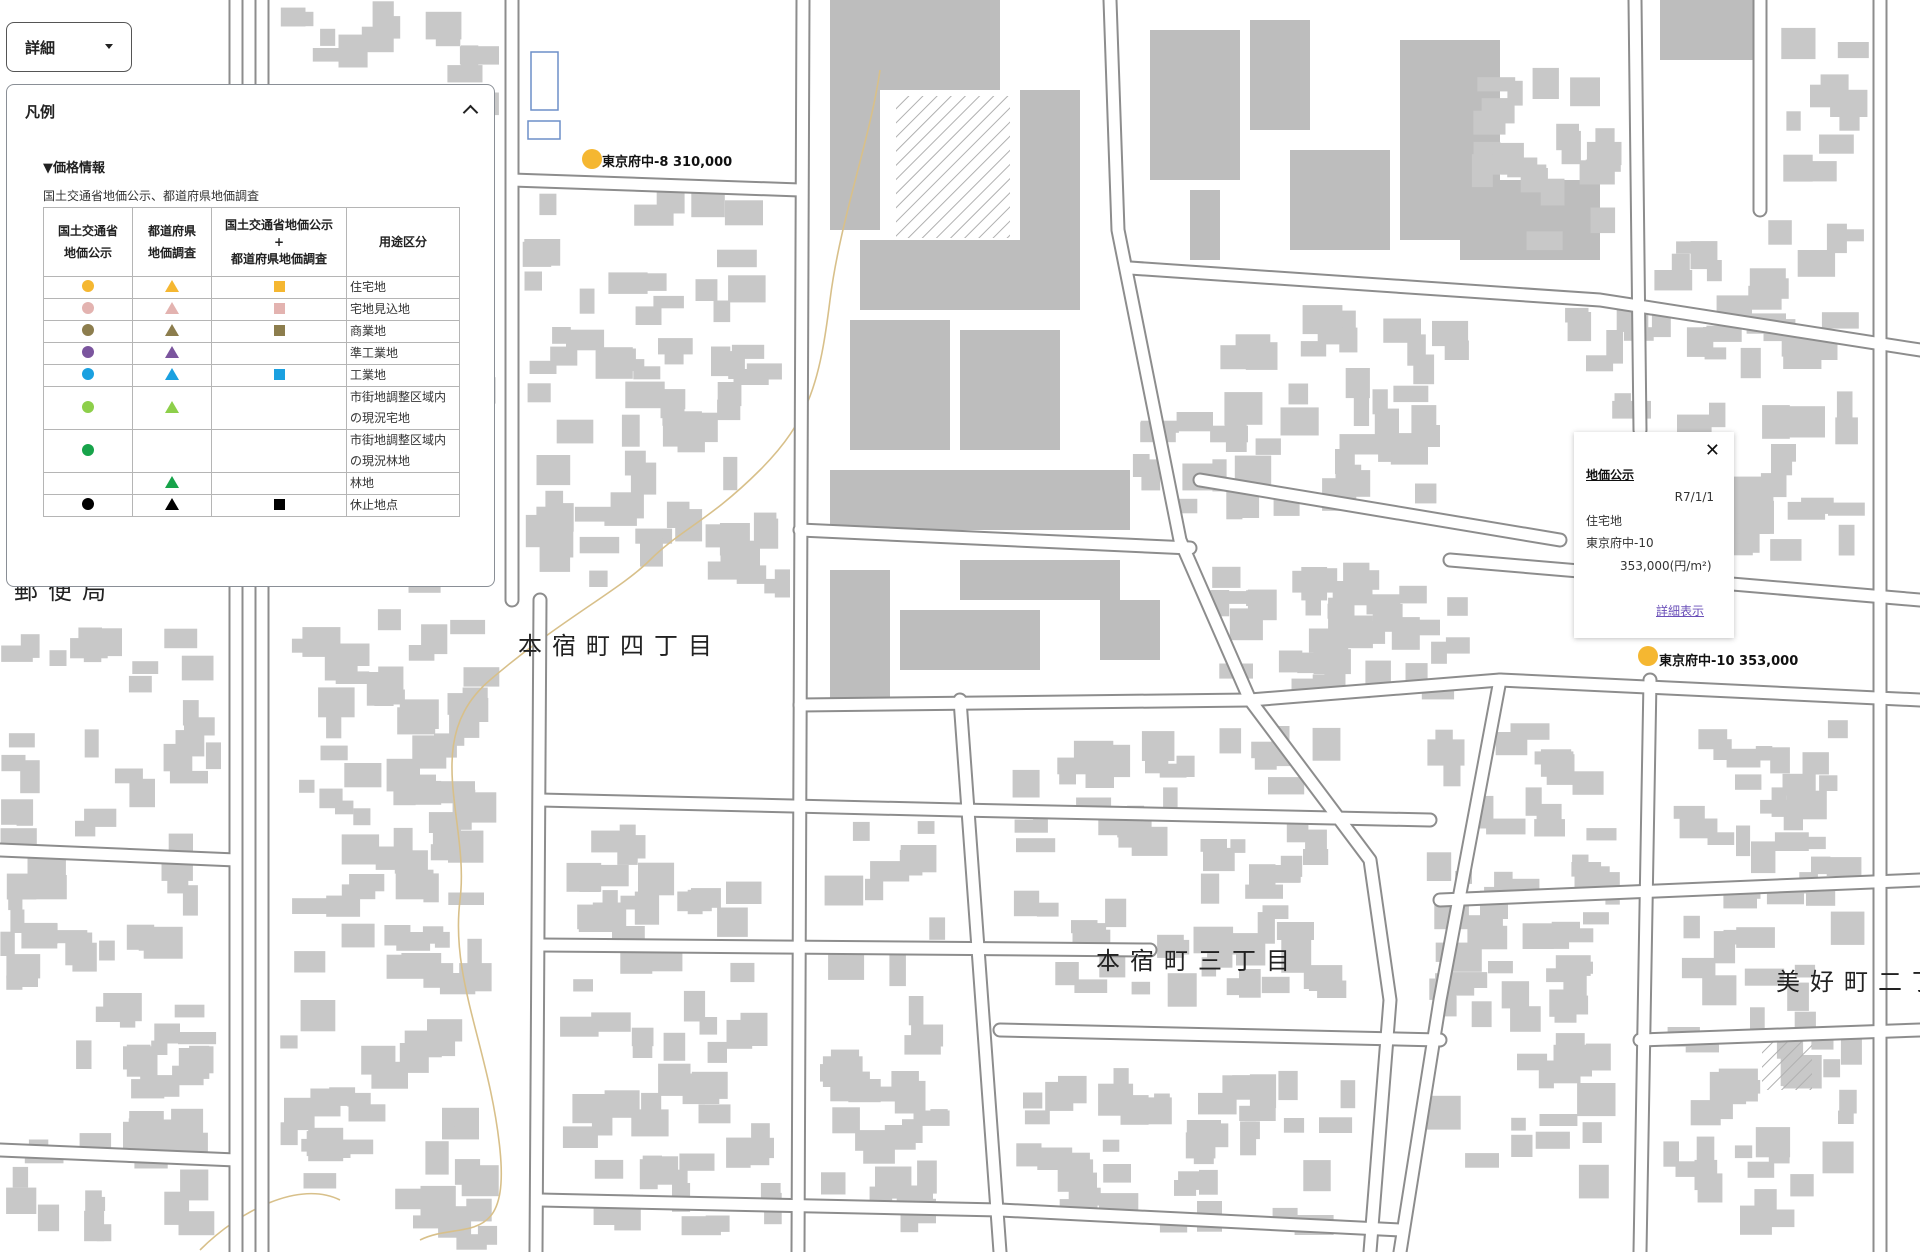  What do you see at coordinates (667, 160) in the screenshot?
I see `price-marker-label-fuchu-8: 東京府中-8 310,000` at bounding box center [667, 160].